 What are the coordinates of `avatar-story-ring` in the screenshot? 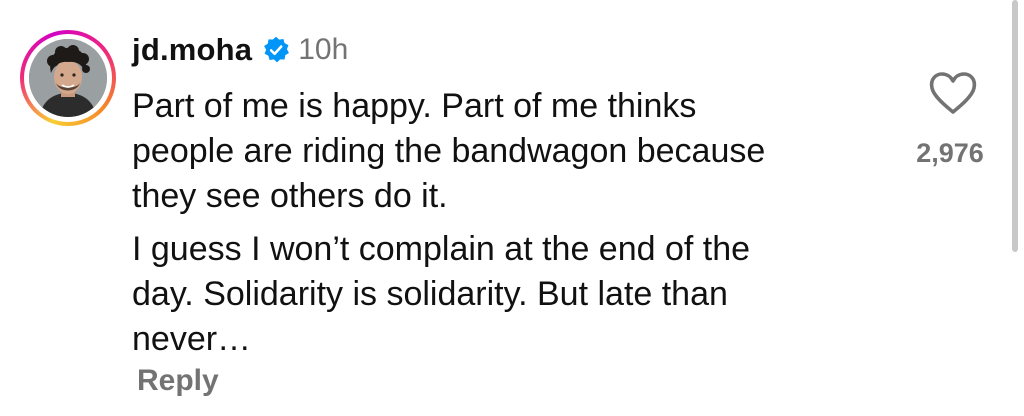 It's located at (68, 78).